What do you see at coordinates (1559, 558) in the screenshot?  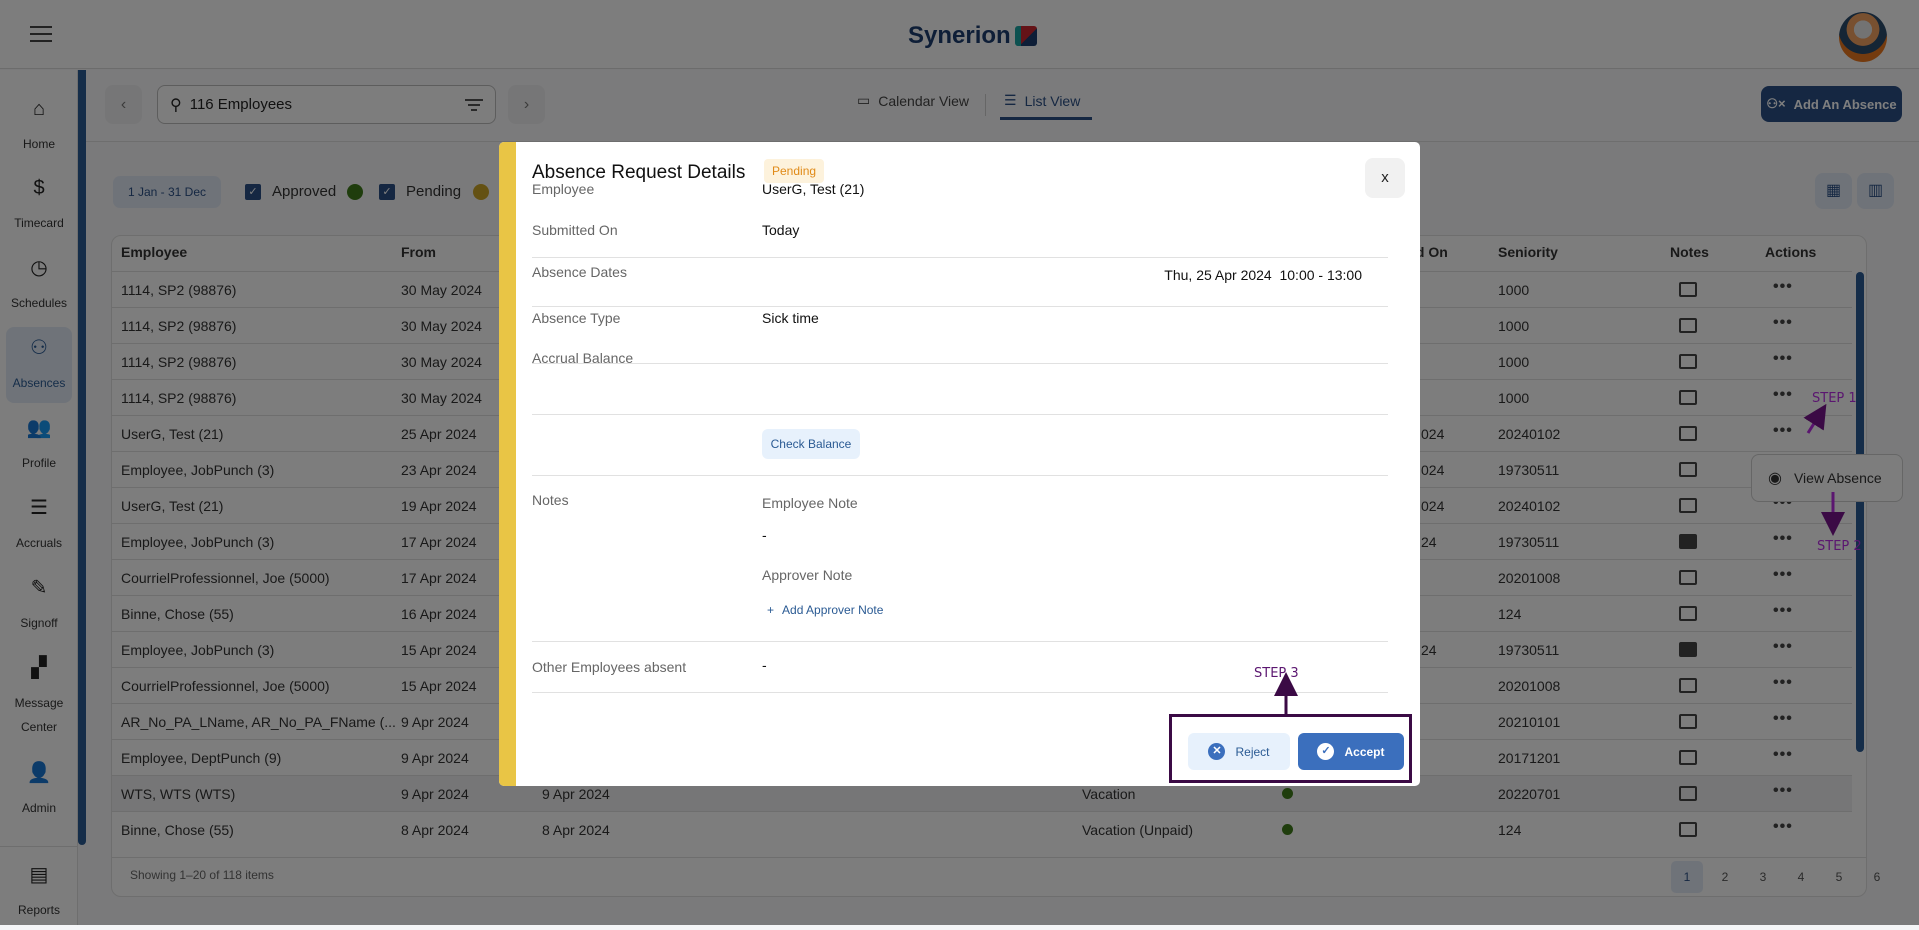 I see `annotation-arrows` at bounding box center [1559, 558].